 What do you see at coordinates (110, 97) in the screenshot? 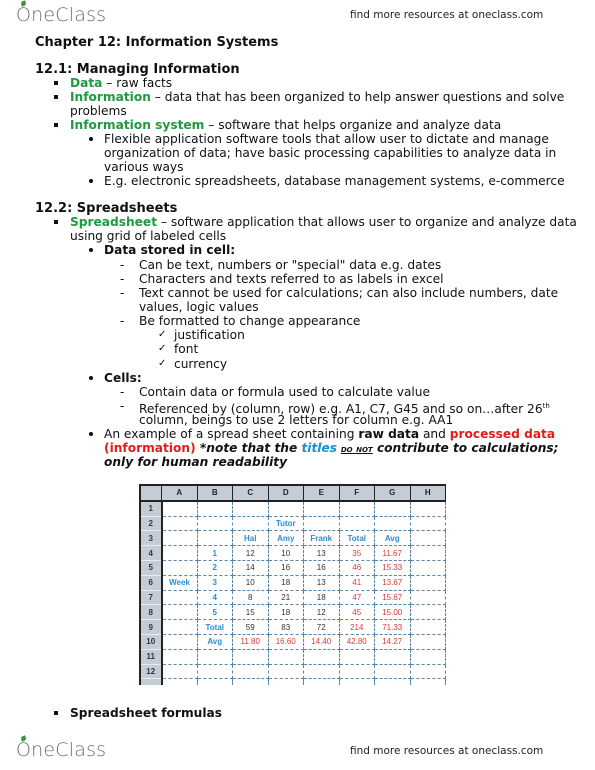
I see `term-information: Information` at bounding box center [110, 97].